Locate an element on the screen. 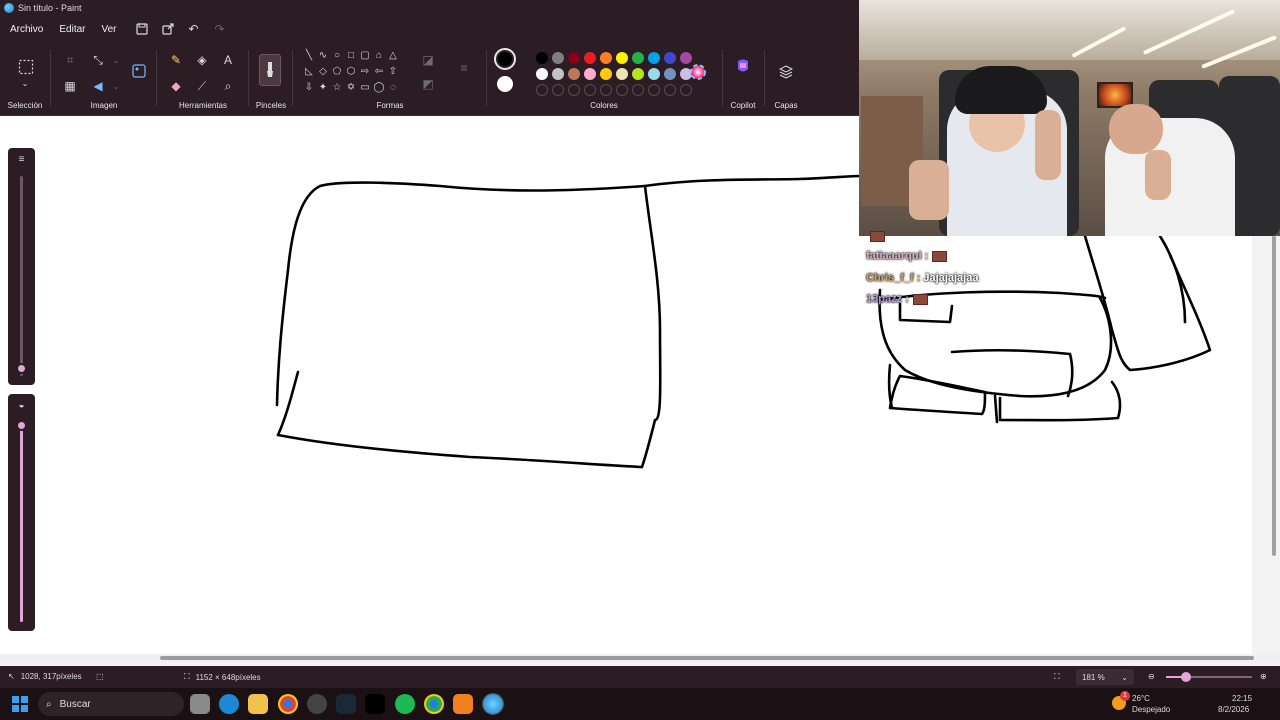 This screenshot has height=720, width=1280. zoom-in-icon: ⊕ is located at coordinates (1263, 676).